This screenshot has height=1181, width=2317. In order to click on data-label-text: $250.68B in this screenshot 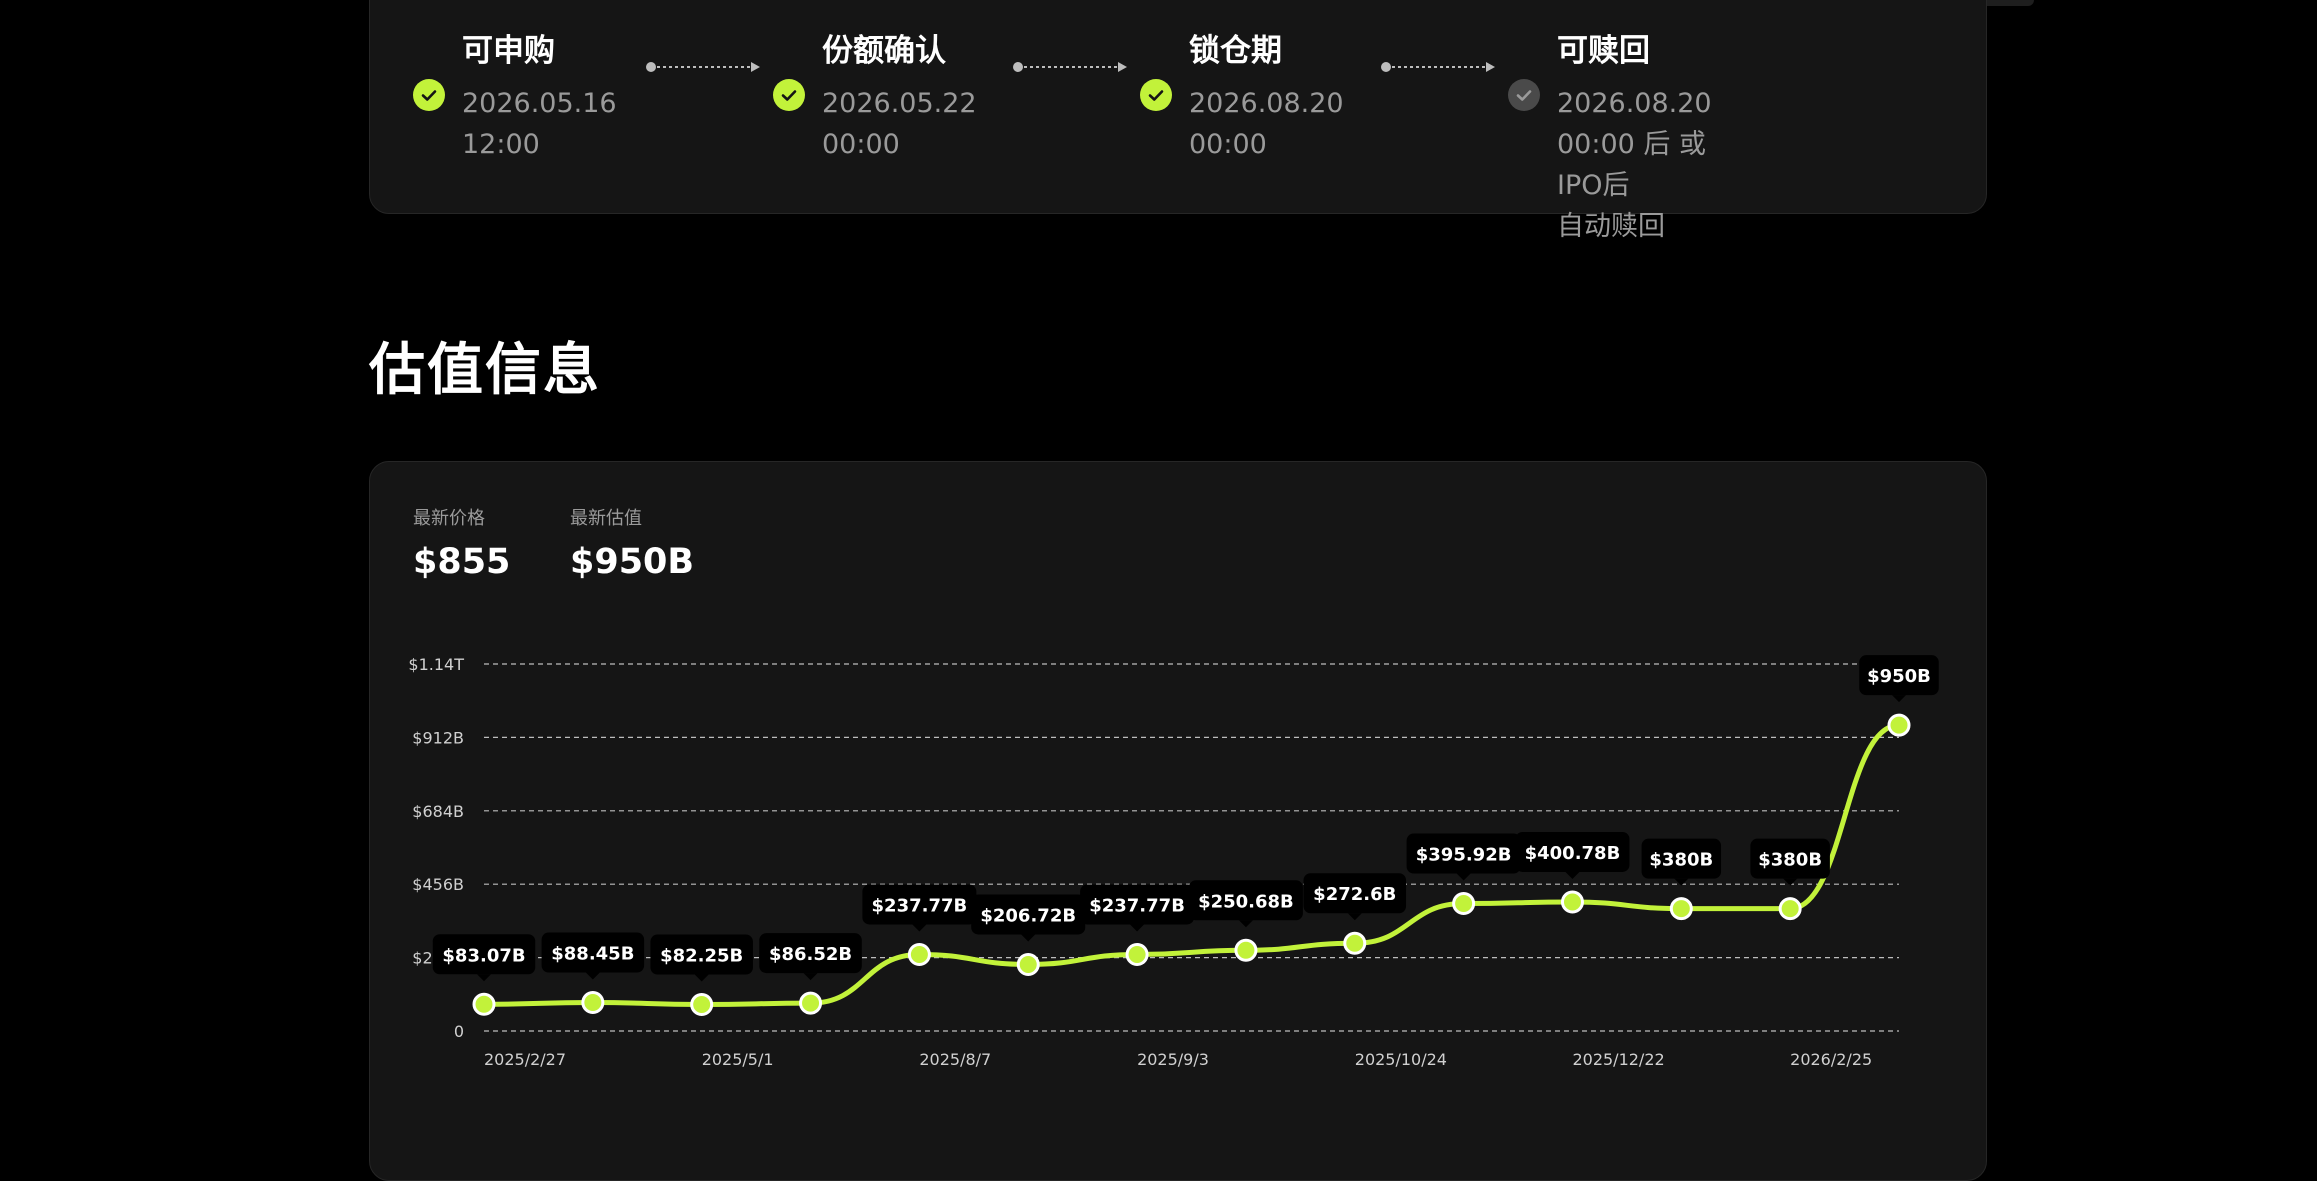, I will do `click(1246, 901)`.